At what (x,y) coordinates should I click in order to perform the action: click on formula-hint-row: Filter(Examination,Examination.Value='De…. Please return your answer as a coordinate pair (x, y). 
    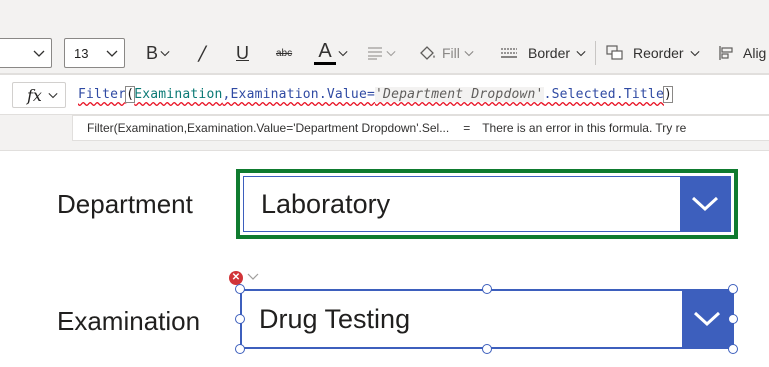
    Looking at the image, I should click on (384, 133).